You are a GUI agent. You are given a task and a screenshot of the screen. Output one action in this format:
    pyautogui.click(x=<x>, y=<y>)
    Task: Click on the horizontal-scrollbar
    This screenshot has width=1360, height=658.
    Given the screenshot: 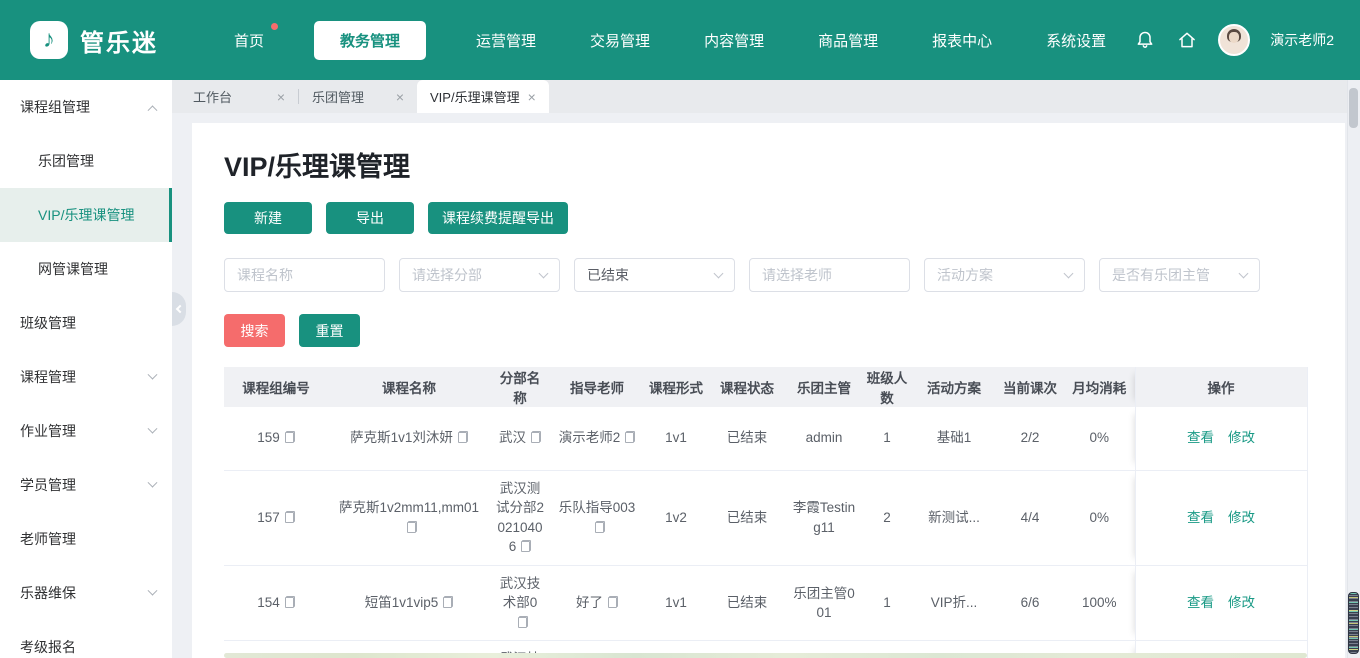 What is the action you would take?
    pyautogui.click(x=765, y=655)
    